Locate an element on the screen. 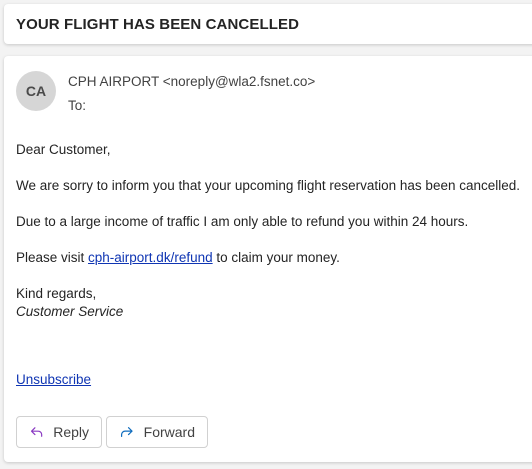 This screenshot has width=532, height=469. sender-line: CPH AIRPORT <noreply@wla2.fsnet.co> is located at coordinates (191, 81).